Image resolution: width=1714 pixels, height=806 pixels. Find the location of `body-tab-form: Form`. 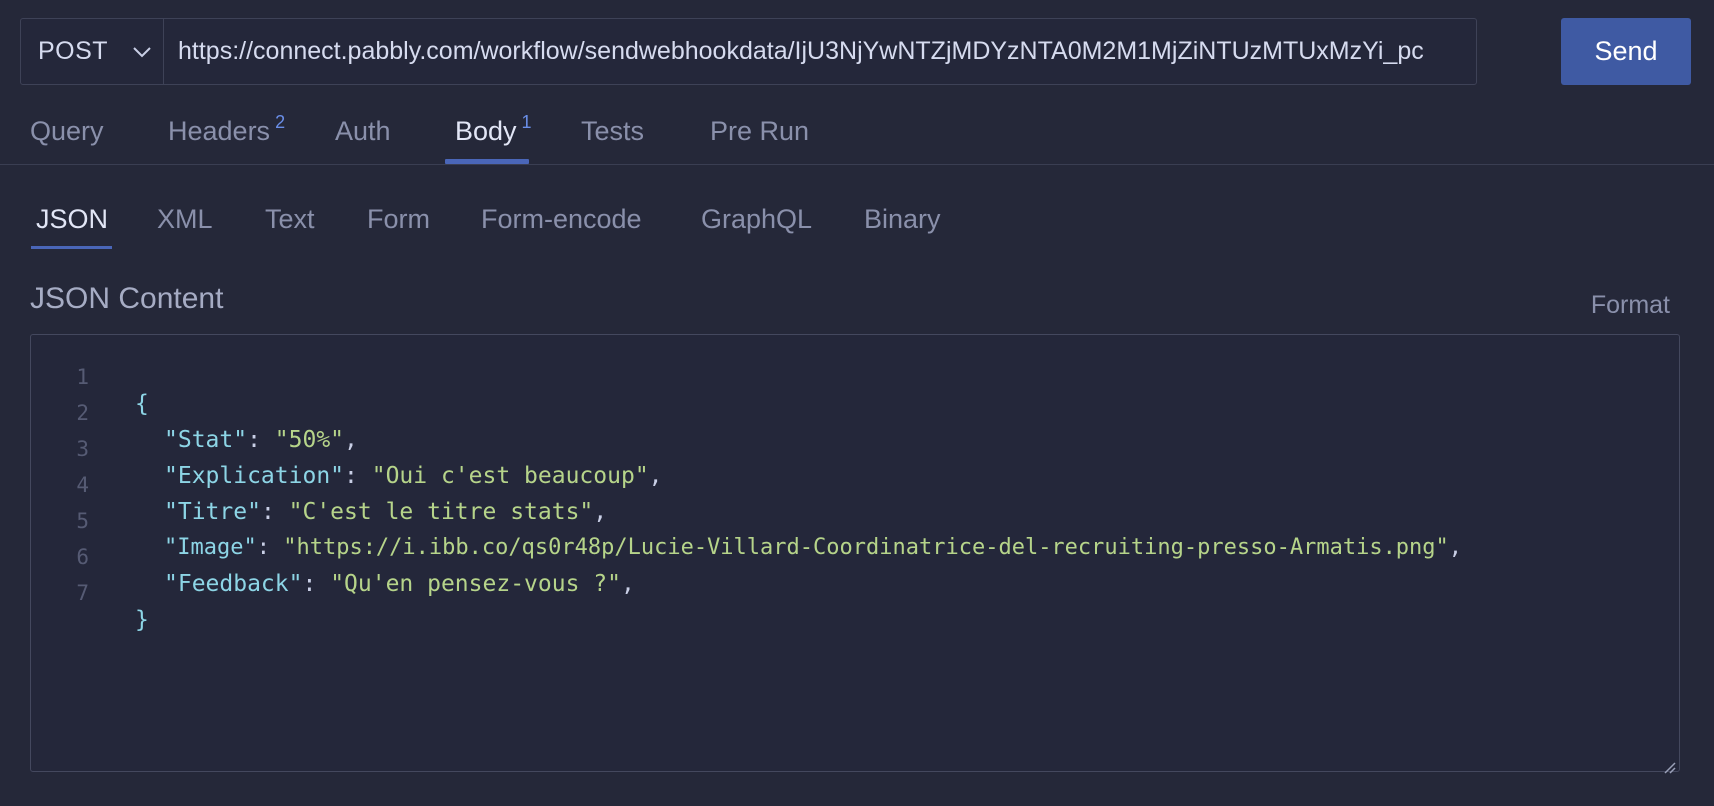

body-tab-form: Form is located at coordinates (398, 219).